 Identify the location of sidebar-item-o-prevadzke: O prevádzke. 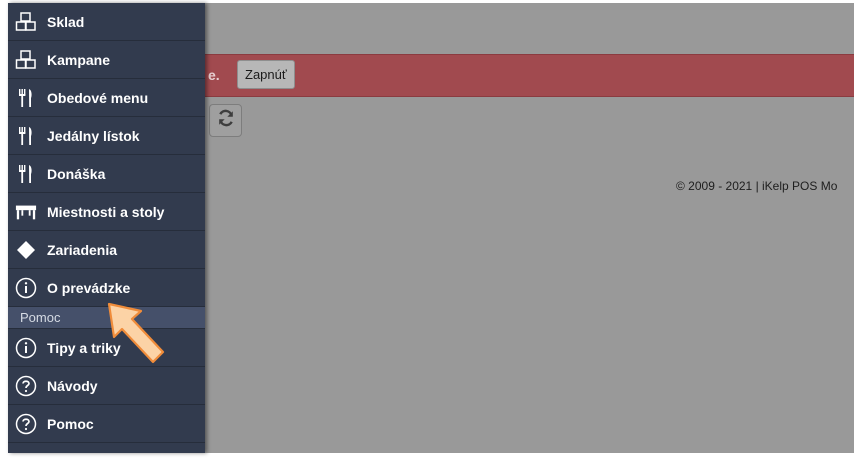
(106, 288).